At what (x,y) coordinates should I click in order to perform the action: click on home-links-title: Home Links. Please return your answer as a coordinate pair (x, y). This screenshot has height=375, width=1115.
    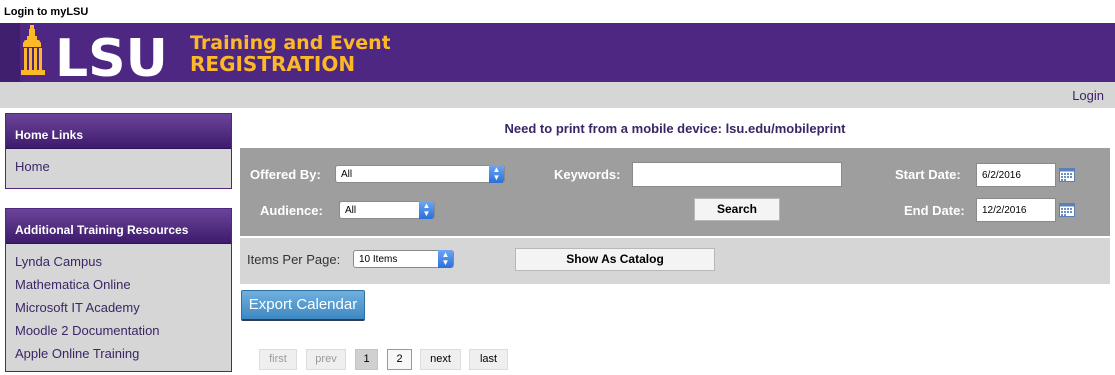
    Looking at the image, I should click on (118, 131).